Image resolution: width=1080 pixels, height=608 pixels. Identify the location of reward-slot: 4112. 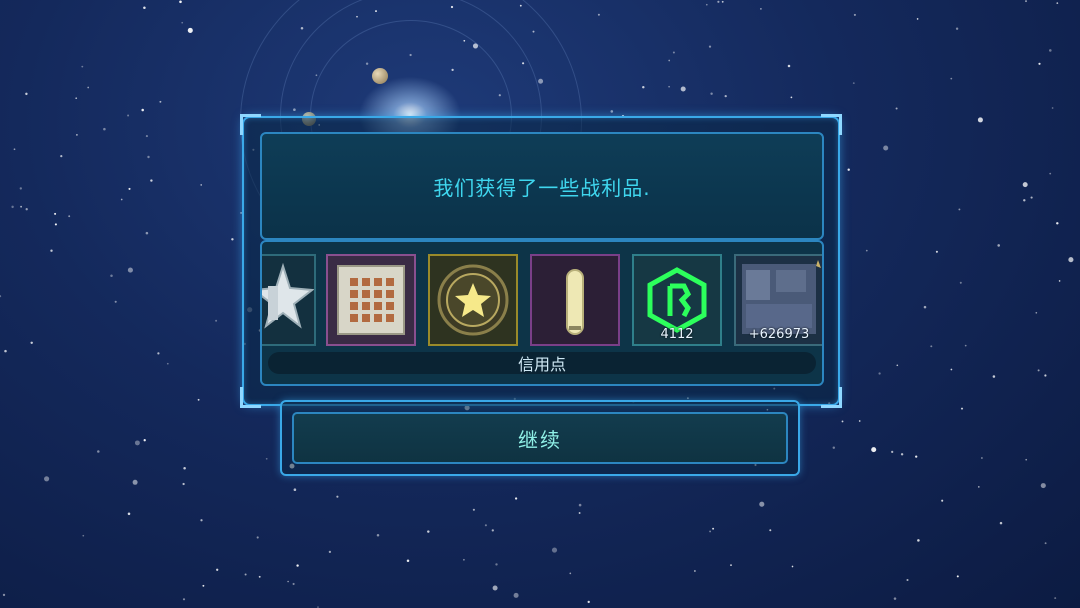
(677, 300).